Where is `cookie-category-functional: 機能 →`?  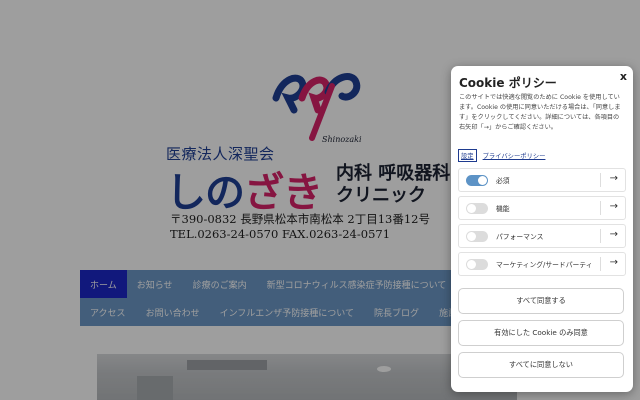
cookie-category-functional: 機能 → is located at coordinates (542, 208).